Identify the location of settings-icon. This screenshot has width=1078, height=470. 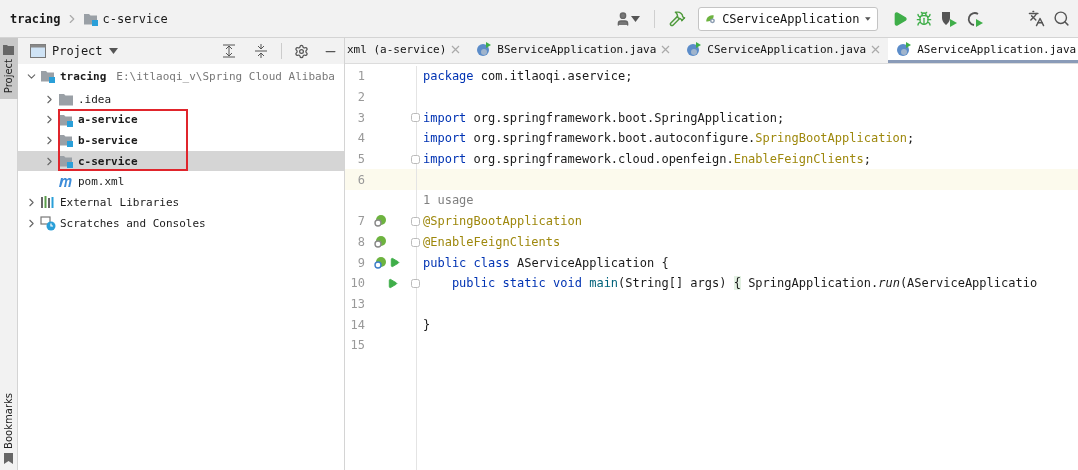
(301, 51).